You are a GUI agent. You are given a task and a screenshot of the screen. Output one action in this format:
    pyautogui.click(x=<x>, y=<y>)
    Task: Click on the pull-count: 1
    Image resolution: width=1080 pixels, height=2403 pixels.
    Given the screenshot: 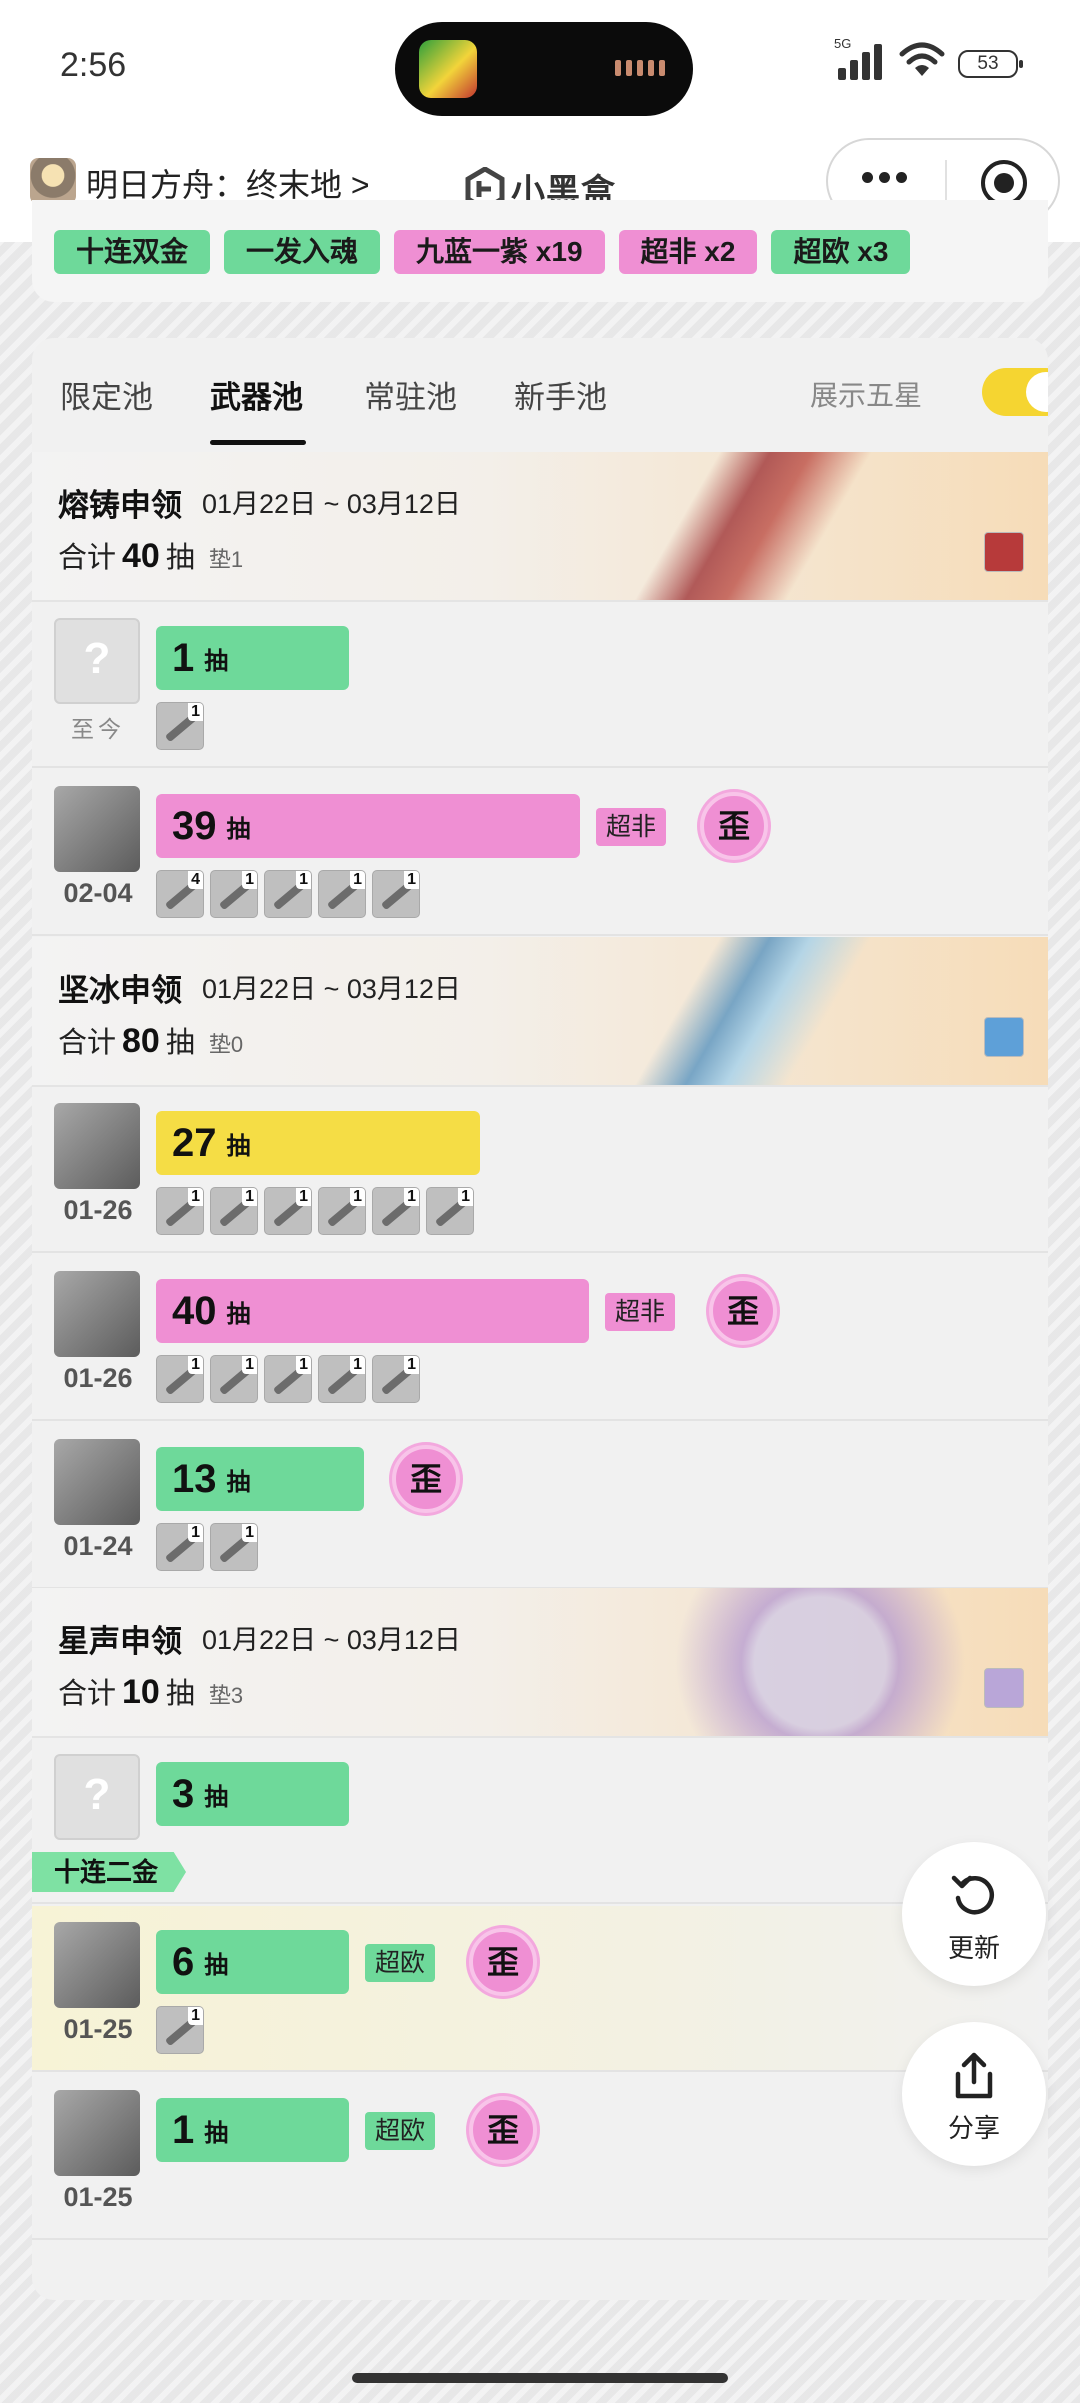 What is the action you would take?
    pyautogui.click(x=183, y=657)
    